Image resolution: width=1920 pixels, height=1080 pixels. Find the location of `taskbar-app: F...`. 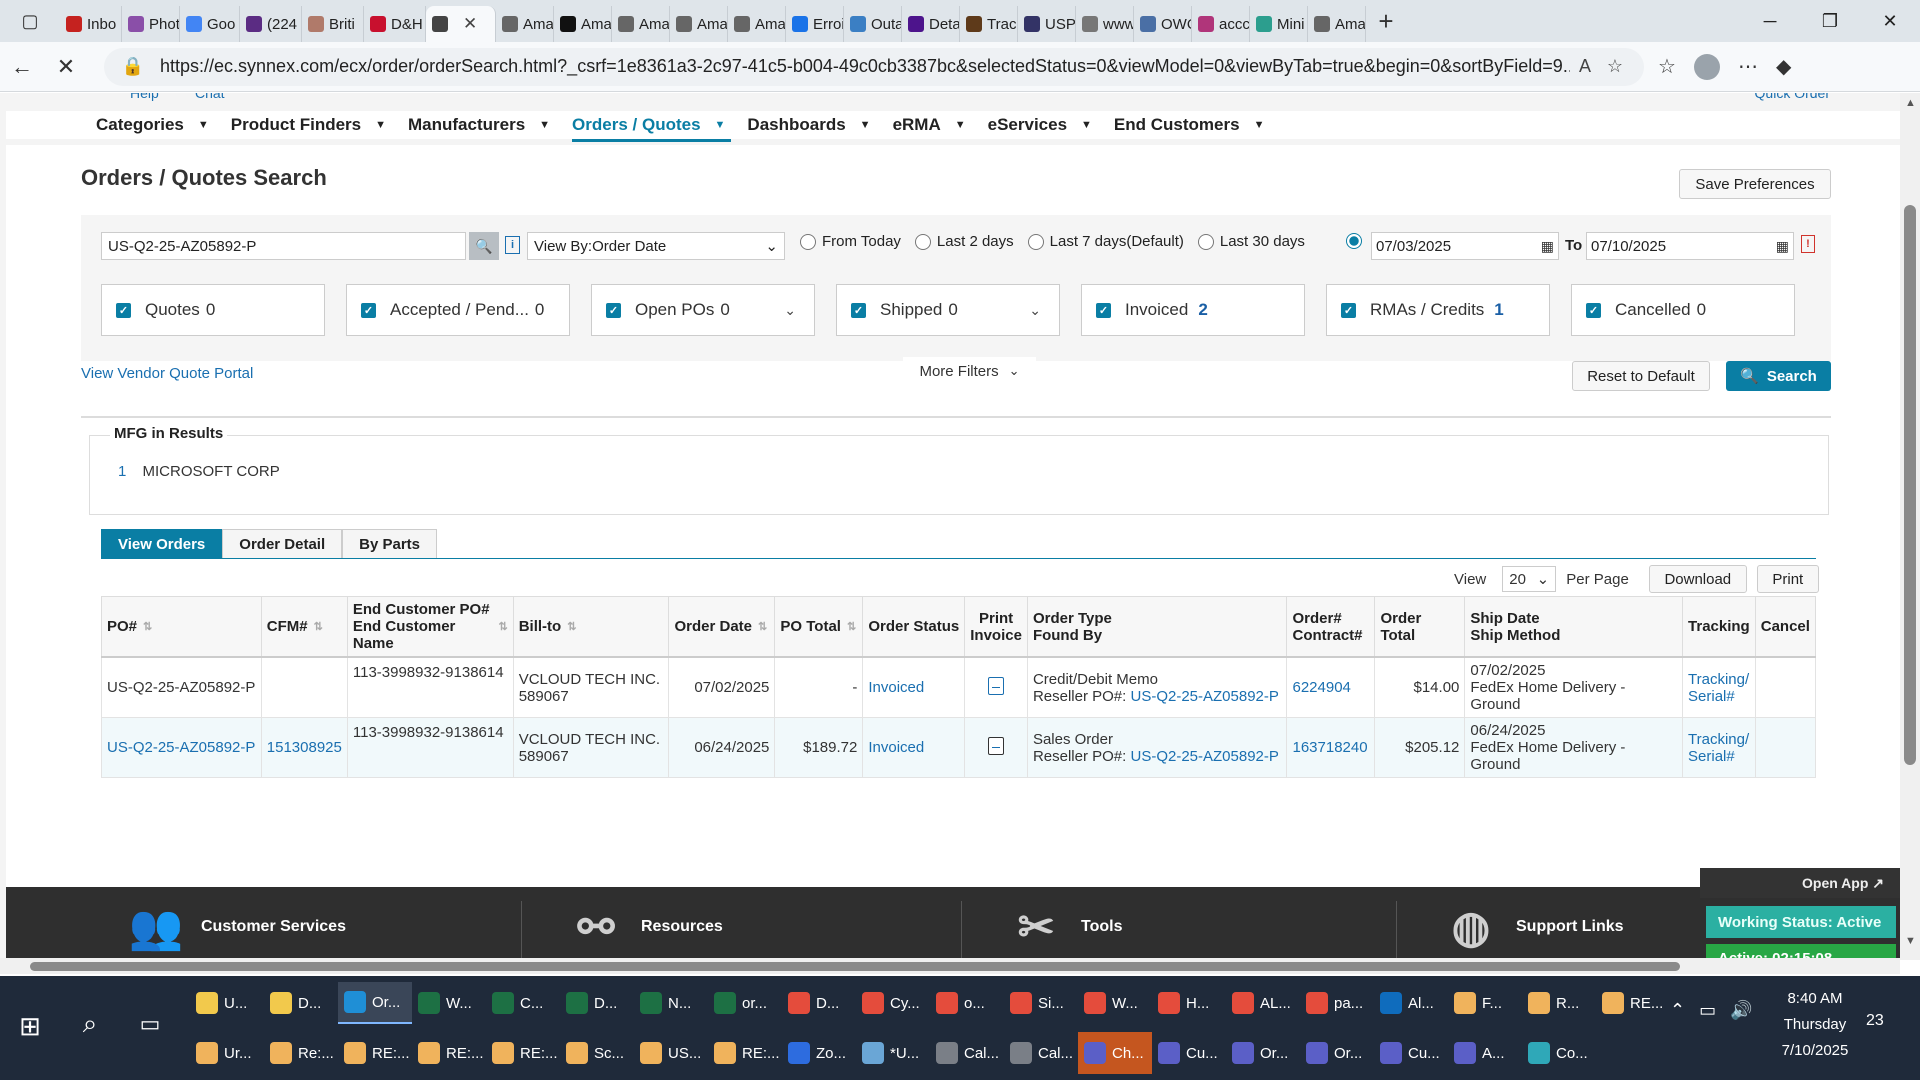

taskbar-app: F... is located at coordinates (1485, 1003).